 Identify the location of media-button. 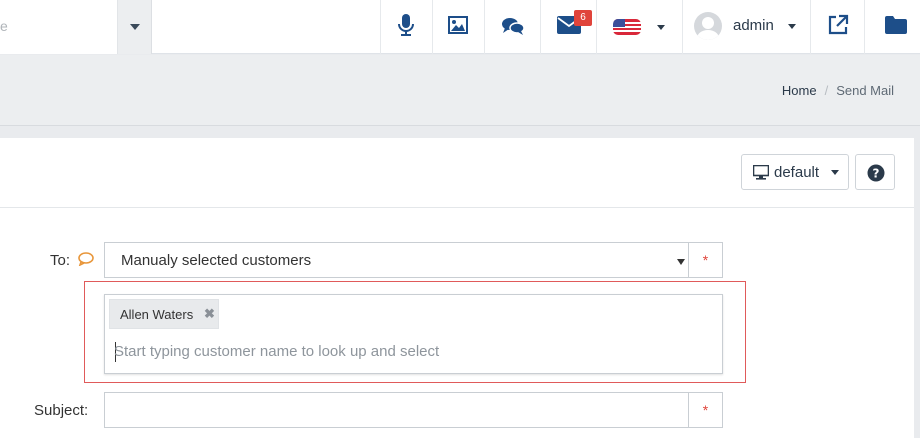
(458, 27).